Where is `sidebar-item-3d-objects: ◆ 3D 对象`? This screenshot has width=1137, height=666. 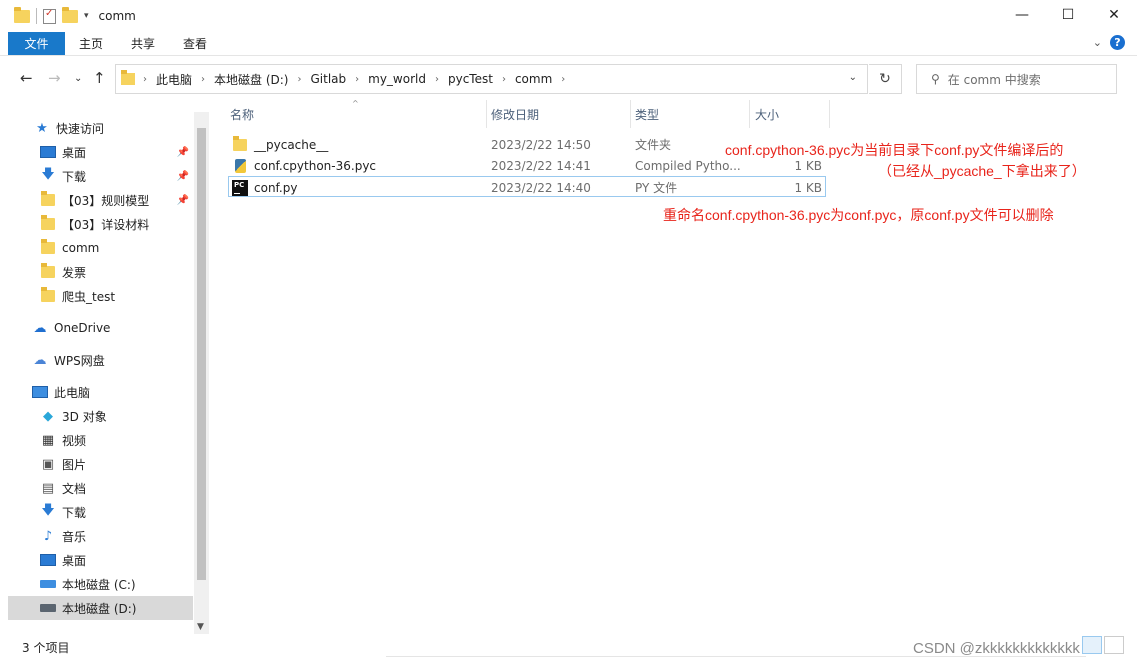
sidebar-item-3d-objects: ◆ 3D 对象 is located at coordinates (100, 416).